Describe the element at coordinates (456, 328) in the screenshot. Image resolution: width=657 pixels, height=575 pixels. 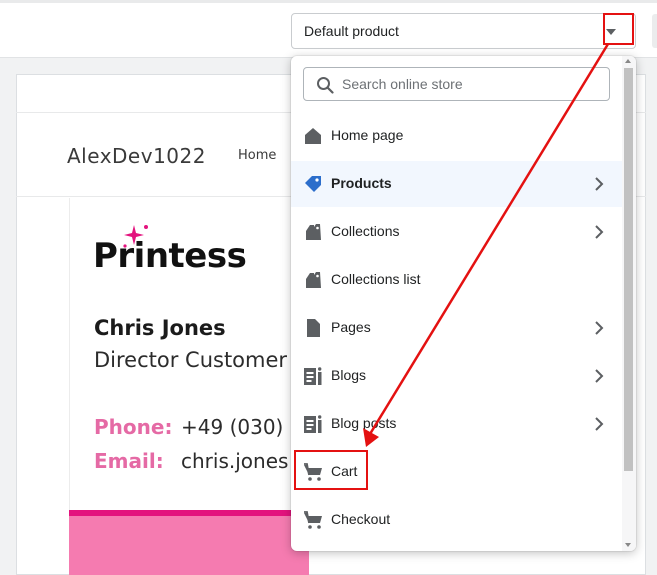
I see `menu-item-pages: Pages` at that location.